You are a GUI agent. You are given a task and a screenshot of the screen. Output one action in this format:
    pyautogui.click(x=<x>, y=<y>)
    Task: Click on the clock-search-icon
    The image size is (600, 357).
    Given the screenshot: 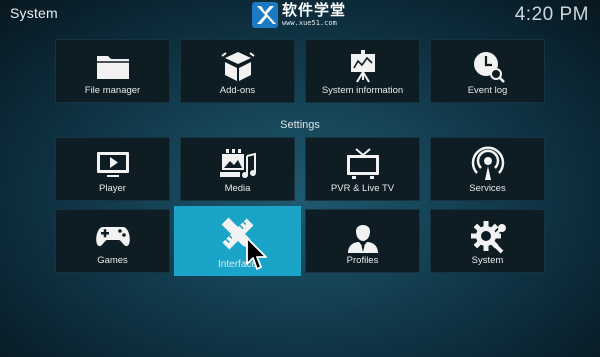 What is the action you would take?
    pyautogui.click(x=488, y=66)
    